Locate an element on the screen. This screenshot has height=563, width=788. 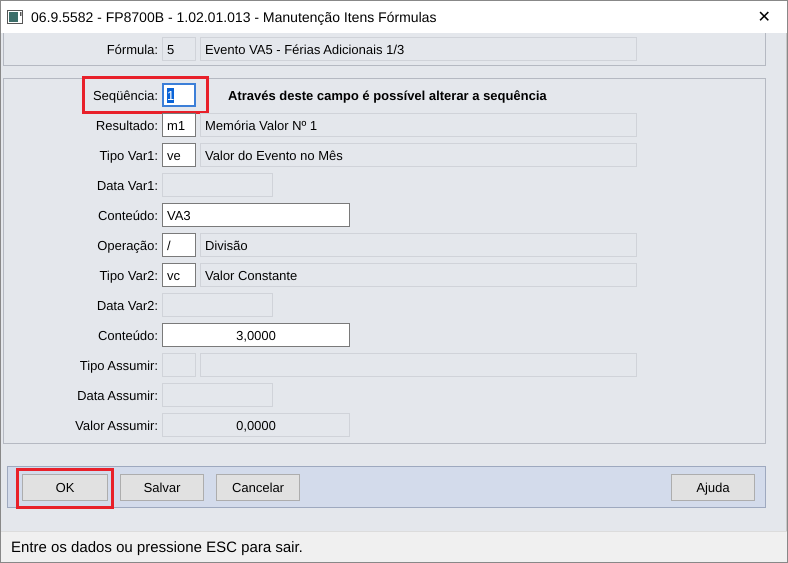
readonly-field: Memória Valor Nº 1 is located at coordinates (418, 125).